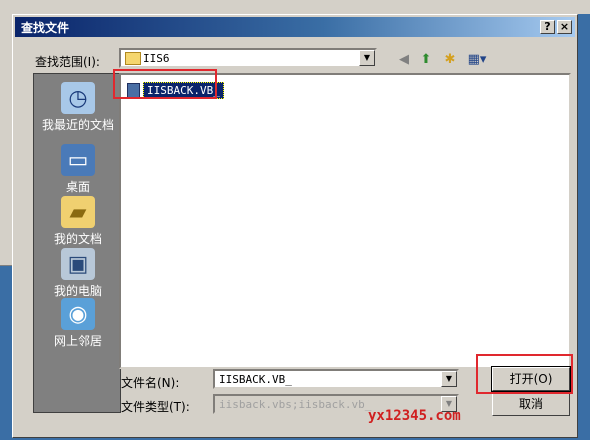  I want to click on window-title: 查找文件, so click(45, 28).